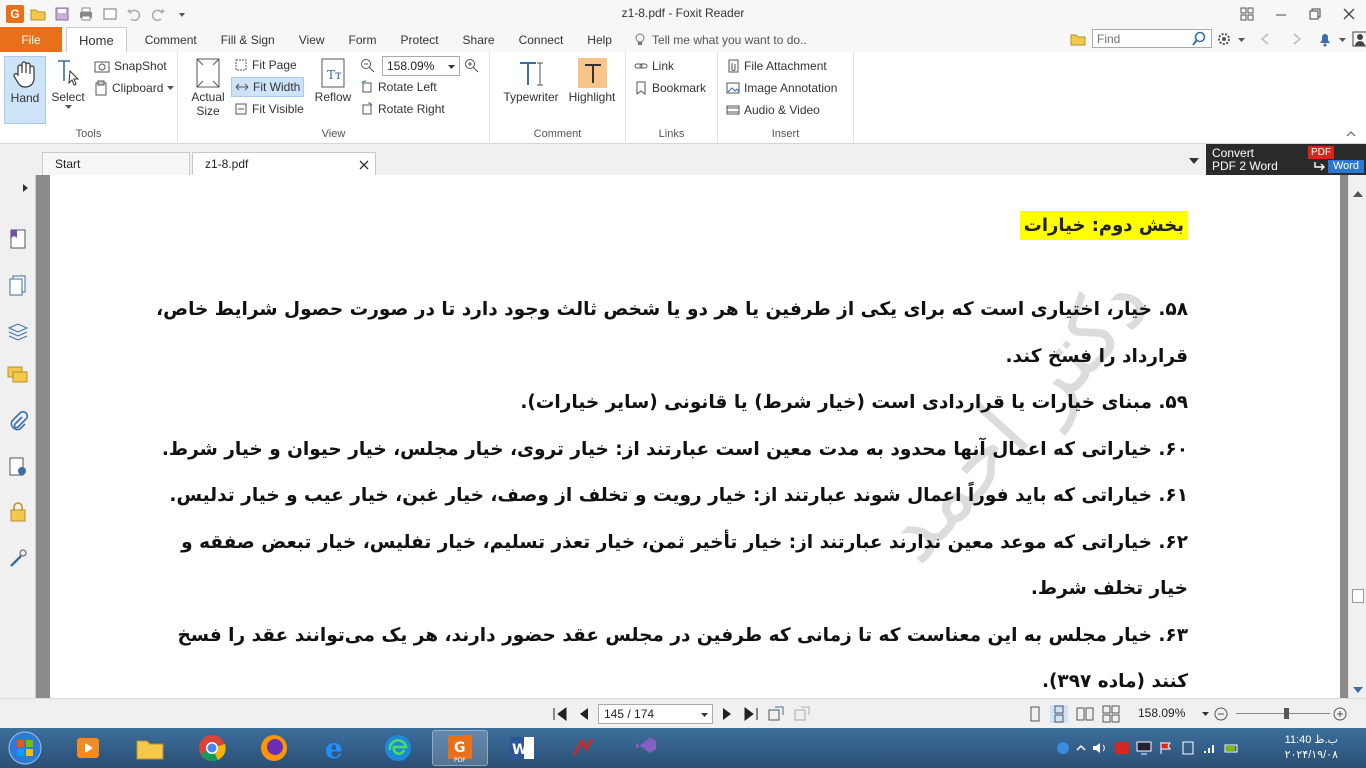 Image resolution: width=1366 pixels, height=768 pixels. Describe the element at coordinates (1166, 748) in the screenshot. I see `security-flag-icon` at that location.